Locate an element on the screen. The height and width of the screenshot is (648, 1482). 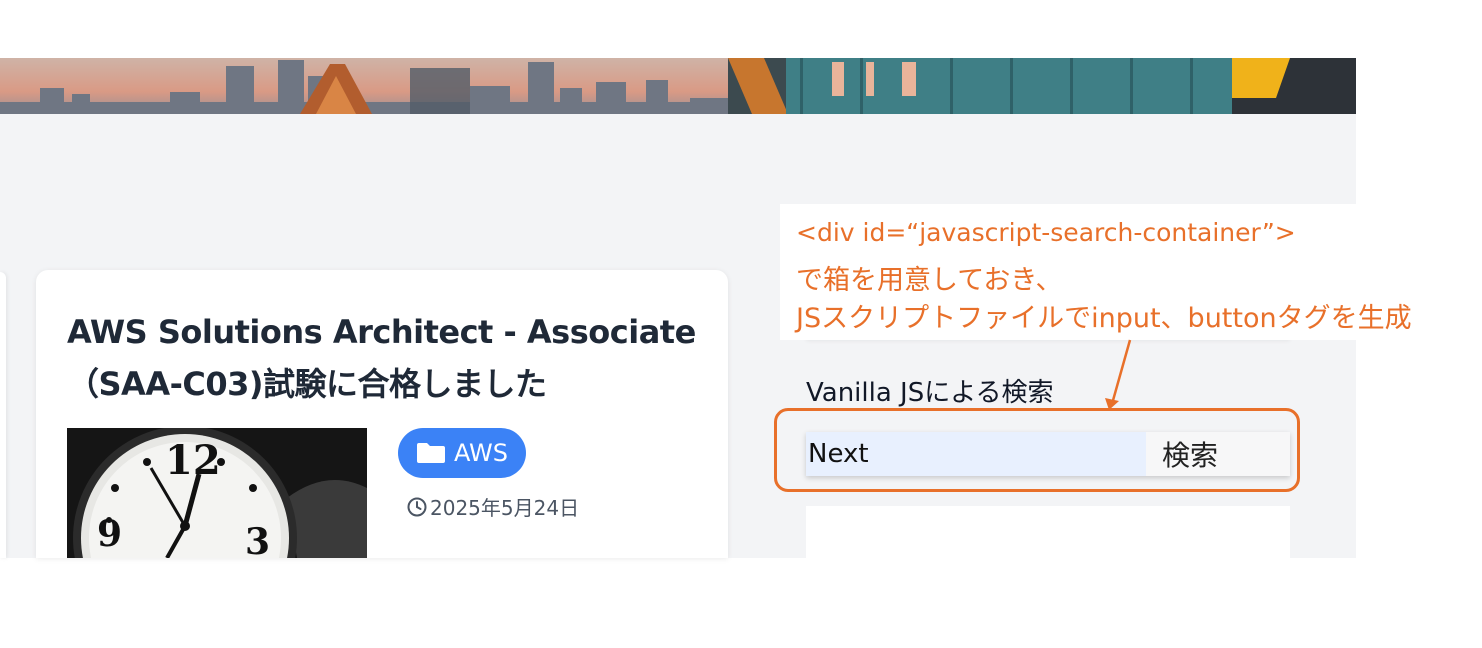
category-chip-aws: AWS is located at coordinates (462, 453).